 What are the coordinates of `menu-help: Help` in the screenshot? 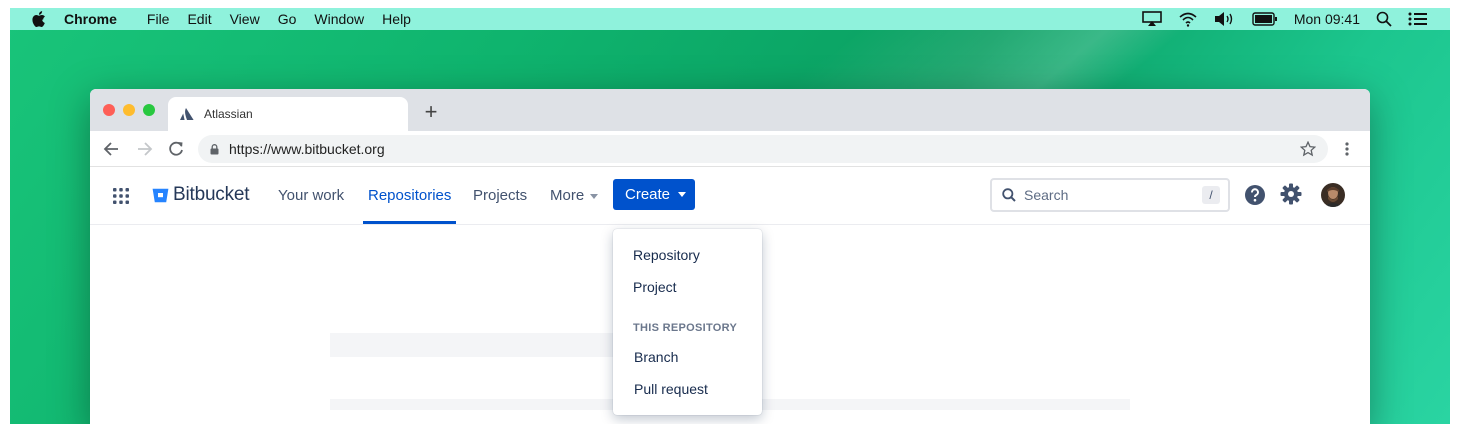 It's located at (396, 19).